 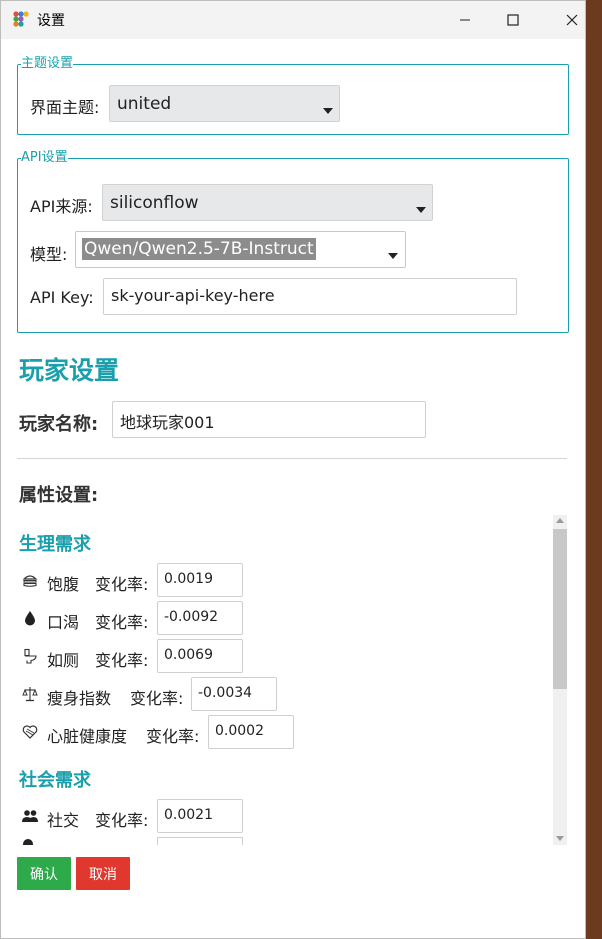 I want to click on rate-value: 0.0019, so click(x=188, y=579).